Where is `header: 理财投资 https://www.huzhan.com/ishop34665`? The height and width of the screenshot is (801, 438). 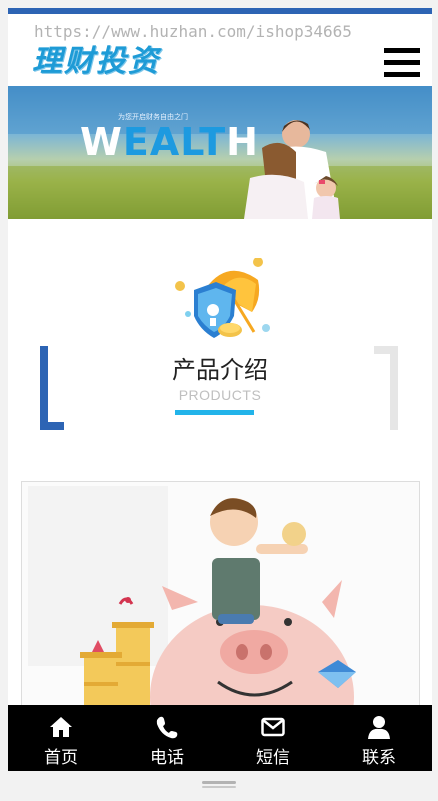
header: 理财投资 https://www.huzhan.com/ishop34665 is located at coordinates (220, 50).